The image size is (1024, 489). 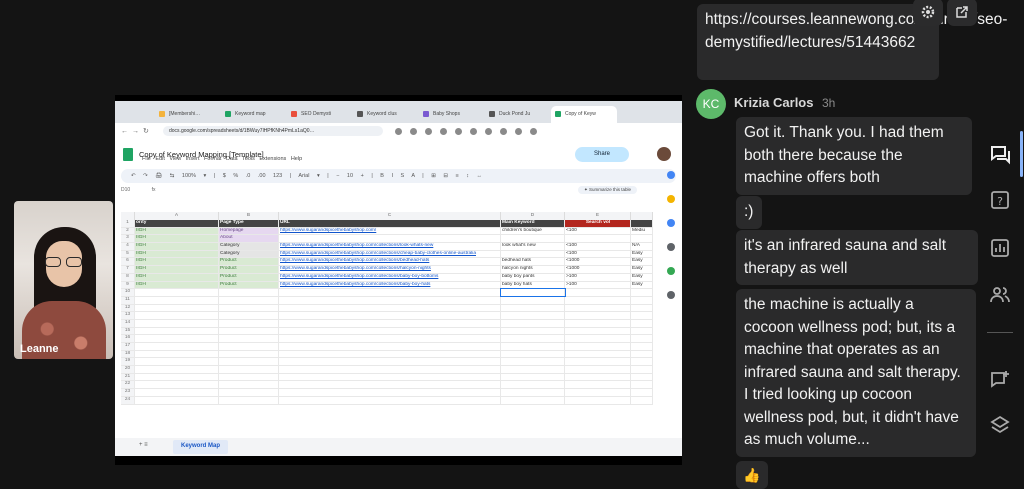 What do you see at coordinates (387, 292) in the screenshot?
I see `table-row: 10` at bounding box center [387, 292].